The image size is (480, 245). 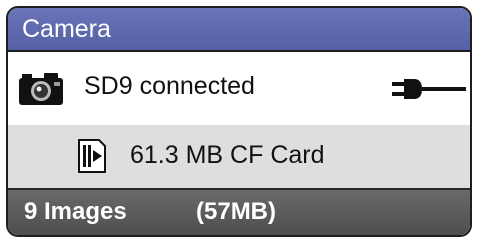 What do you see at coordinates (66, 29) in the screenshot?
I see `panel-title: Camera` at bounding box center [66, 29].